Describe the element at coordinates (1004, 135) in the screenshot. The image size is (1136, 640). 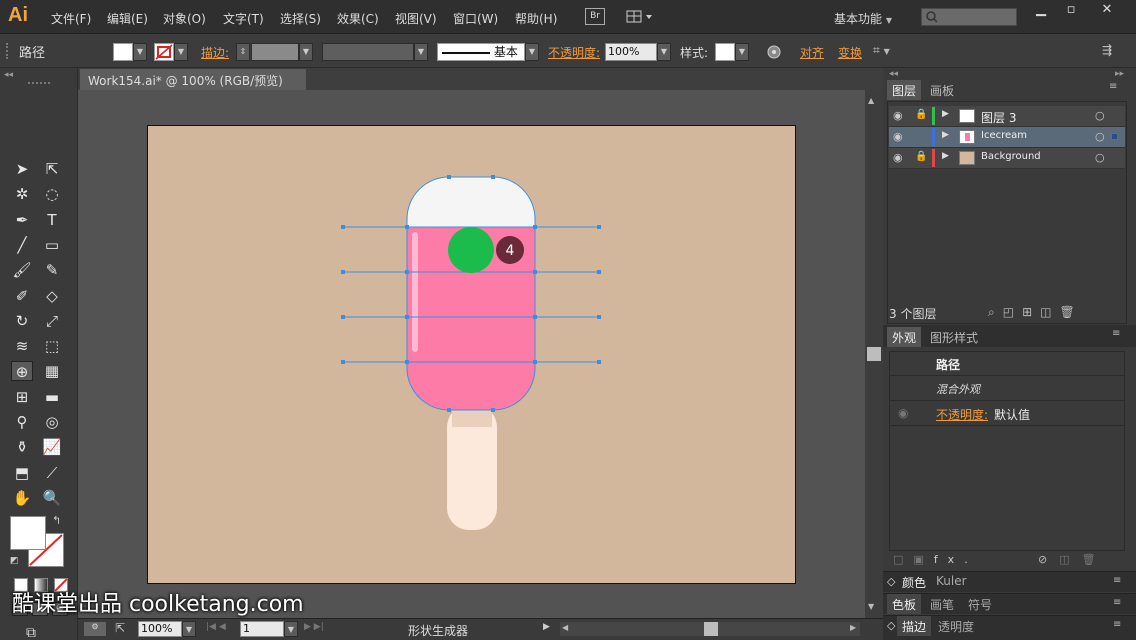
I see `layer-name: Icecream` at that location.